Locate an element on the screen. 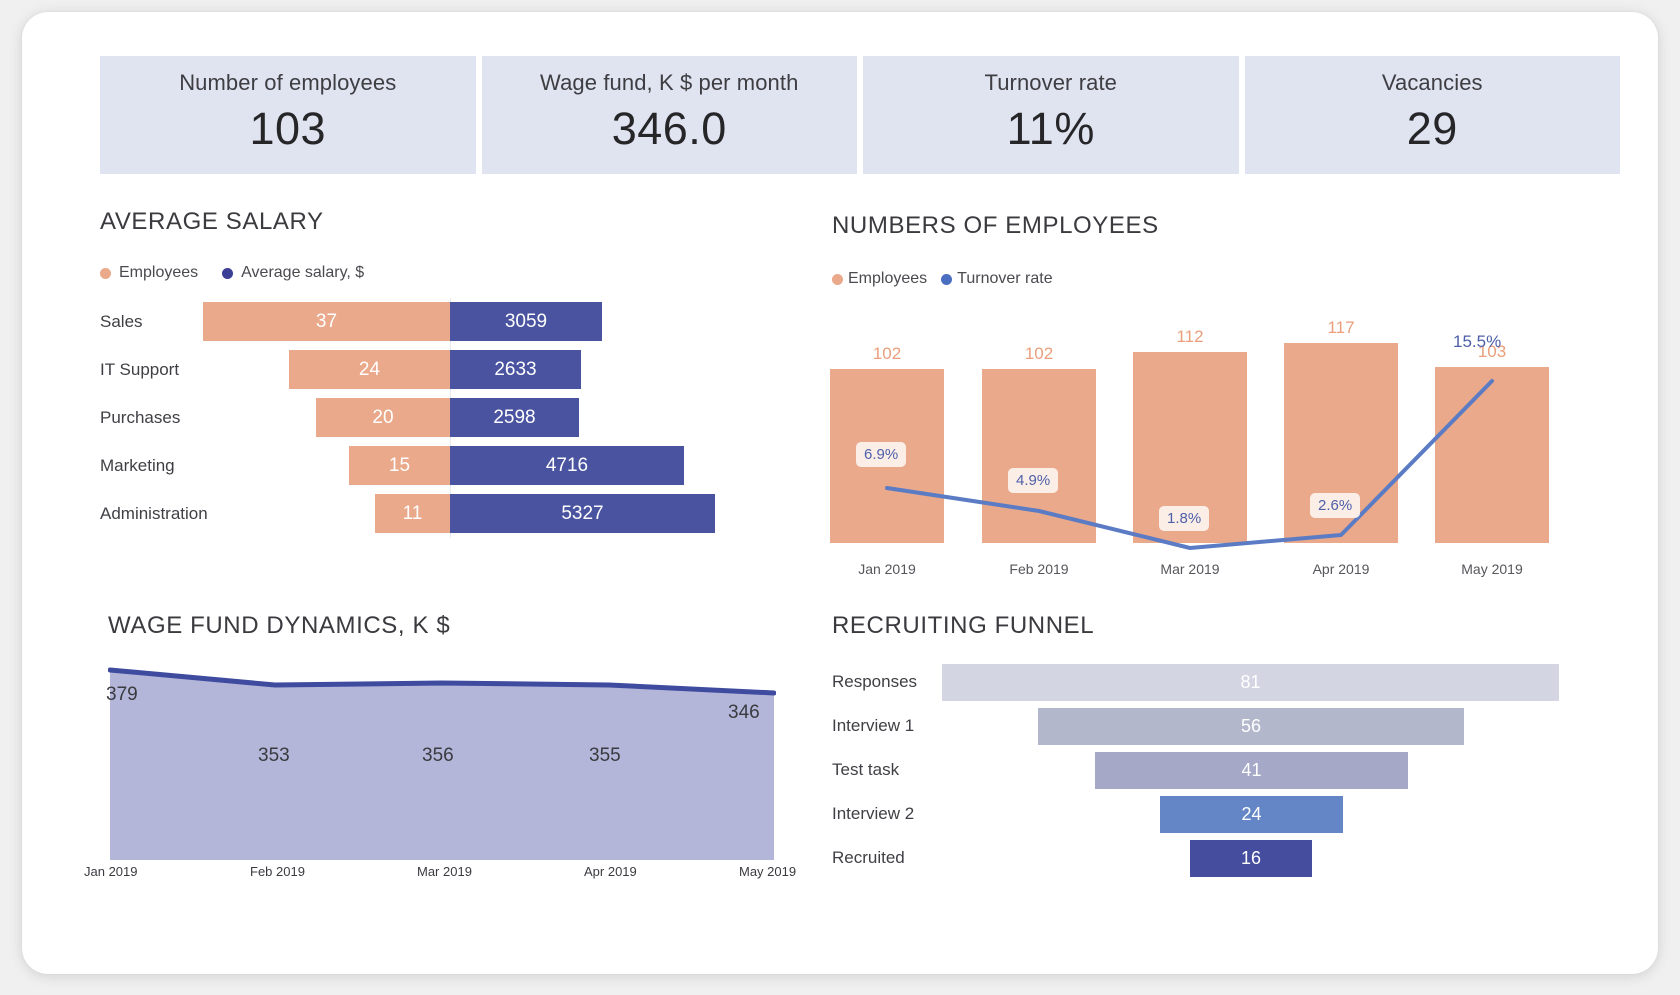  chart-row: Interview 1 56 is located at coordinates (1245, 726).